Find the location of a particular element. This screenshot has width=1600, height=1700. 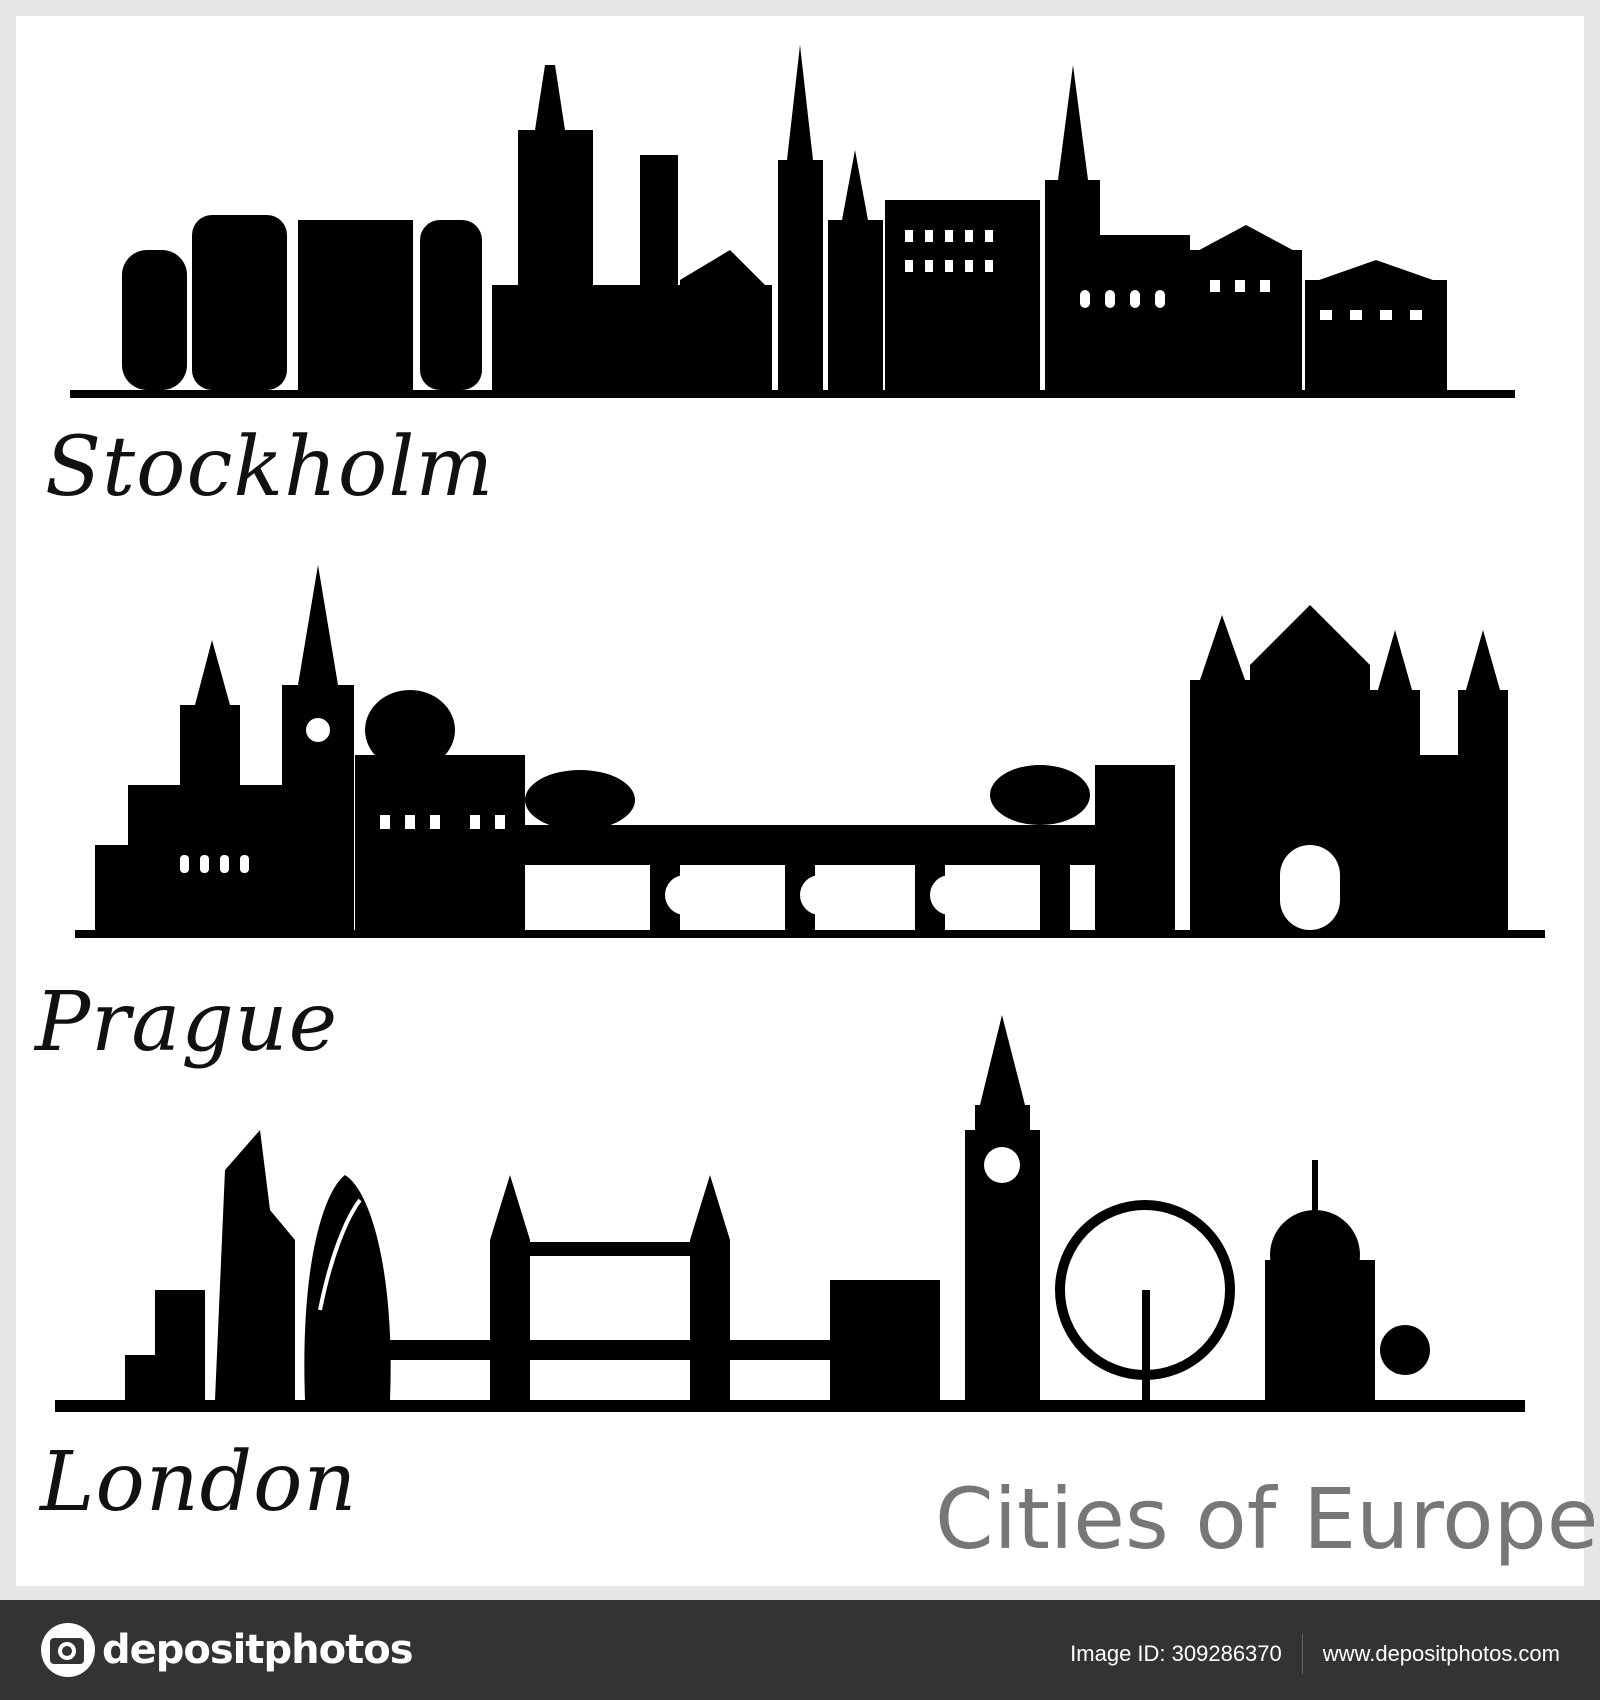

depositphotos-logo: depositphotos is located at coordinates (227, 1650).